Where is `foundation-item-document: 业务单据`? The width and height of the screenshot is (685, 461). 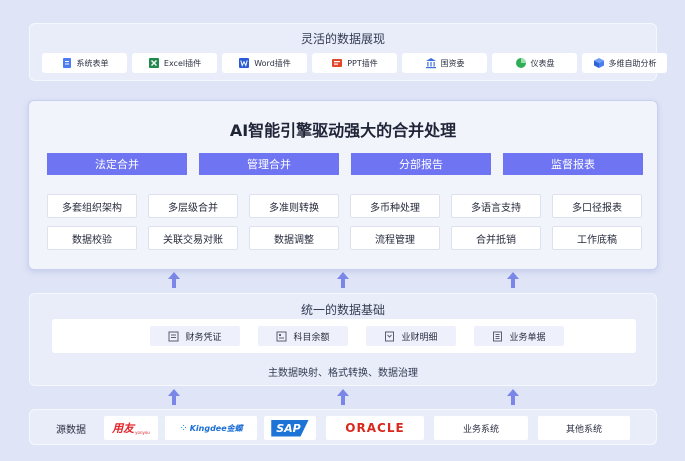
foundation-item-document: 业务单据 is located at coordinates (519, 336).